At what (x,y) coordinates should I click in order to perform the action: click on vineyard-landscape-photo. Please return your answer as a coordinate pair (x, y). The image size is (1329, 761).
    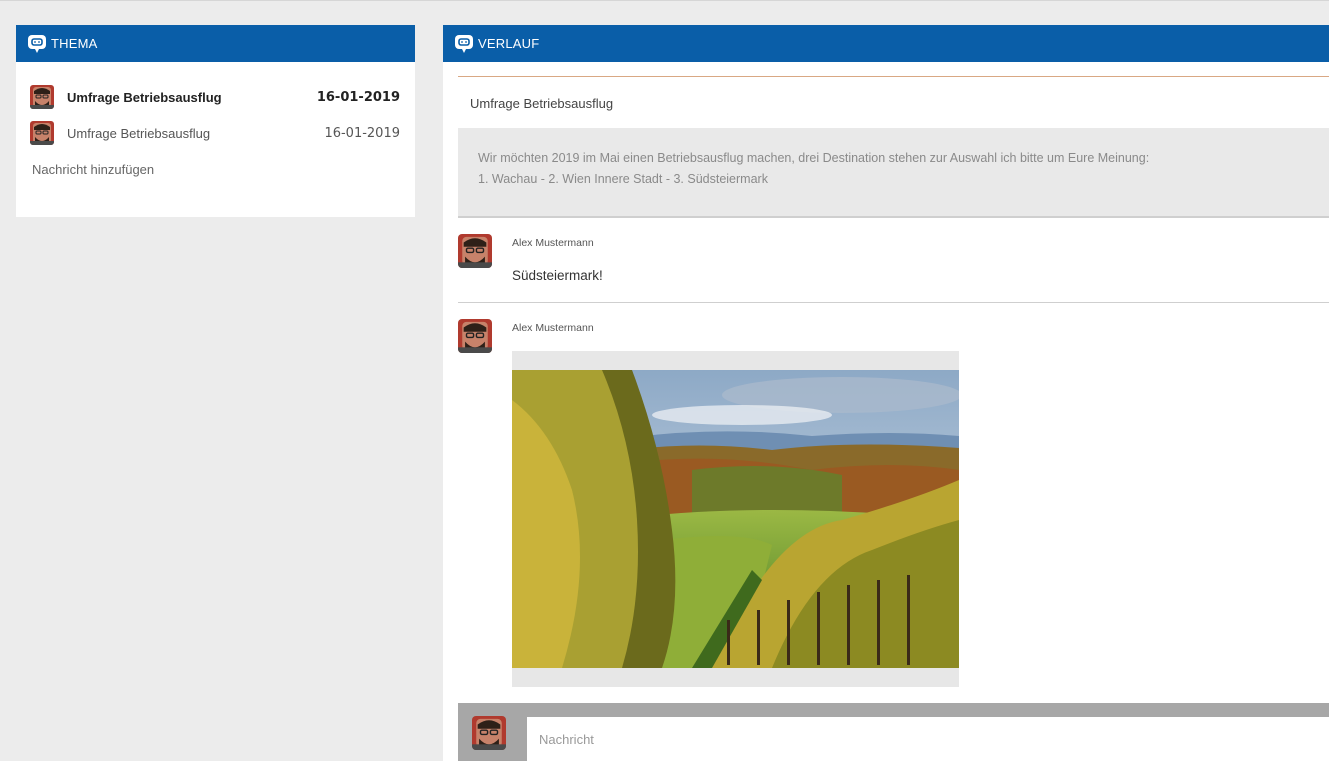
    Looking at the image, I should click on (735, 519).